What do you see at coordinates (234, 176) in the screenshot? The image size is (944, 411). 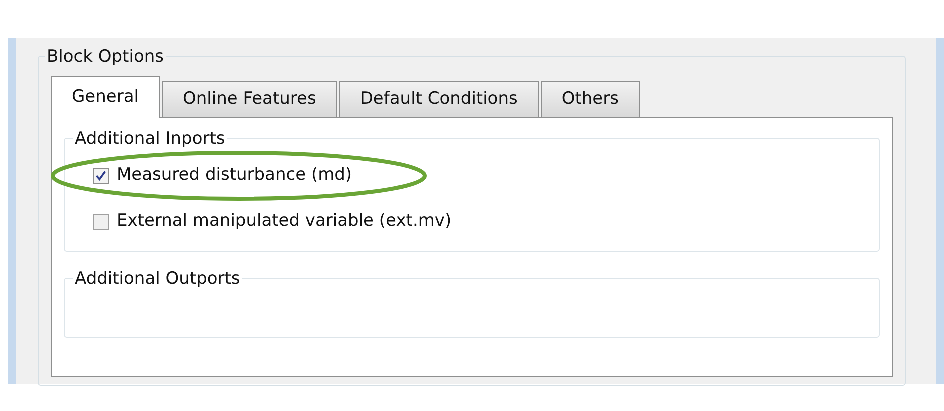 I see `checkbox-label: Measured disturbance (md)` at bounding box center [234, 176].